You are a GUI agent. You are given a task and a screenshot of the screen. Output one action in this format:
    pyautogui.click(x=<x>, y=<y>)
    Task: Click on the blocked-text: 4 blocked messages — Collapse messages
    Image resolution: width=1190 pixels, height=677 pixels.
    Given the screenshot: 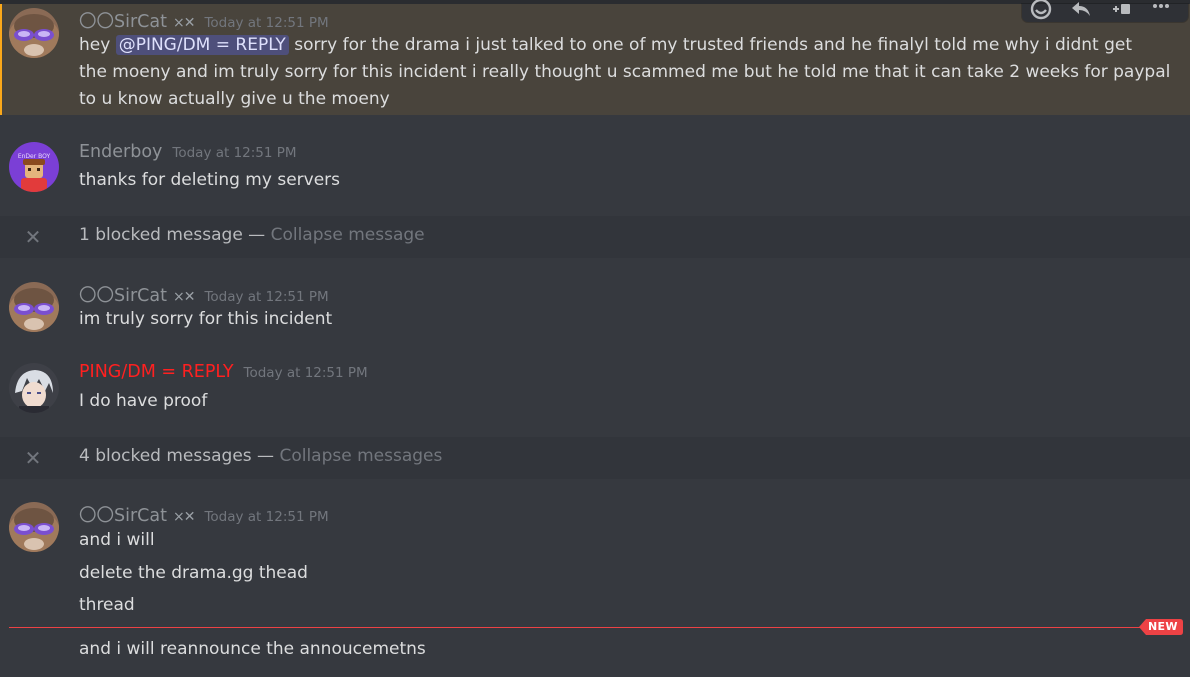 What is the action you would take?
    pyautogui.click(x=260, y=456)
    